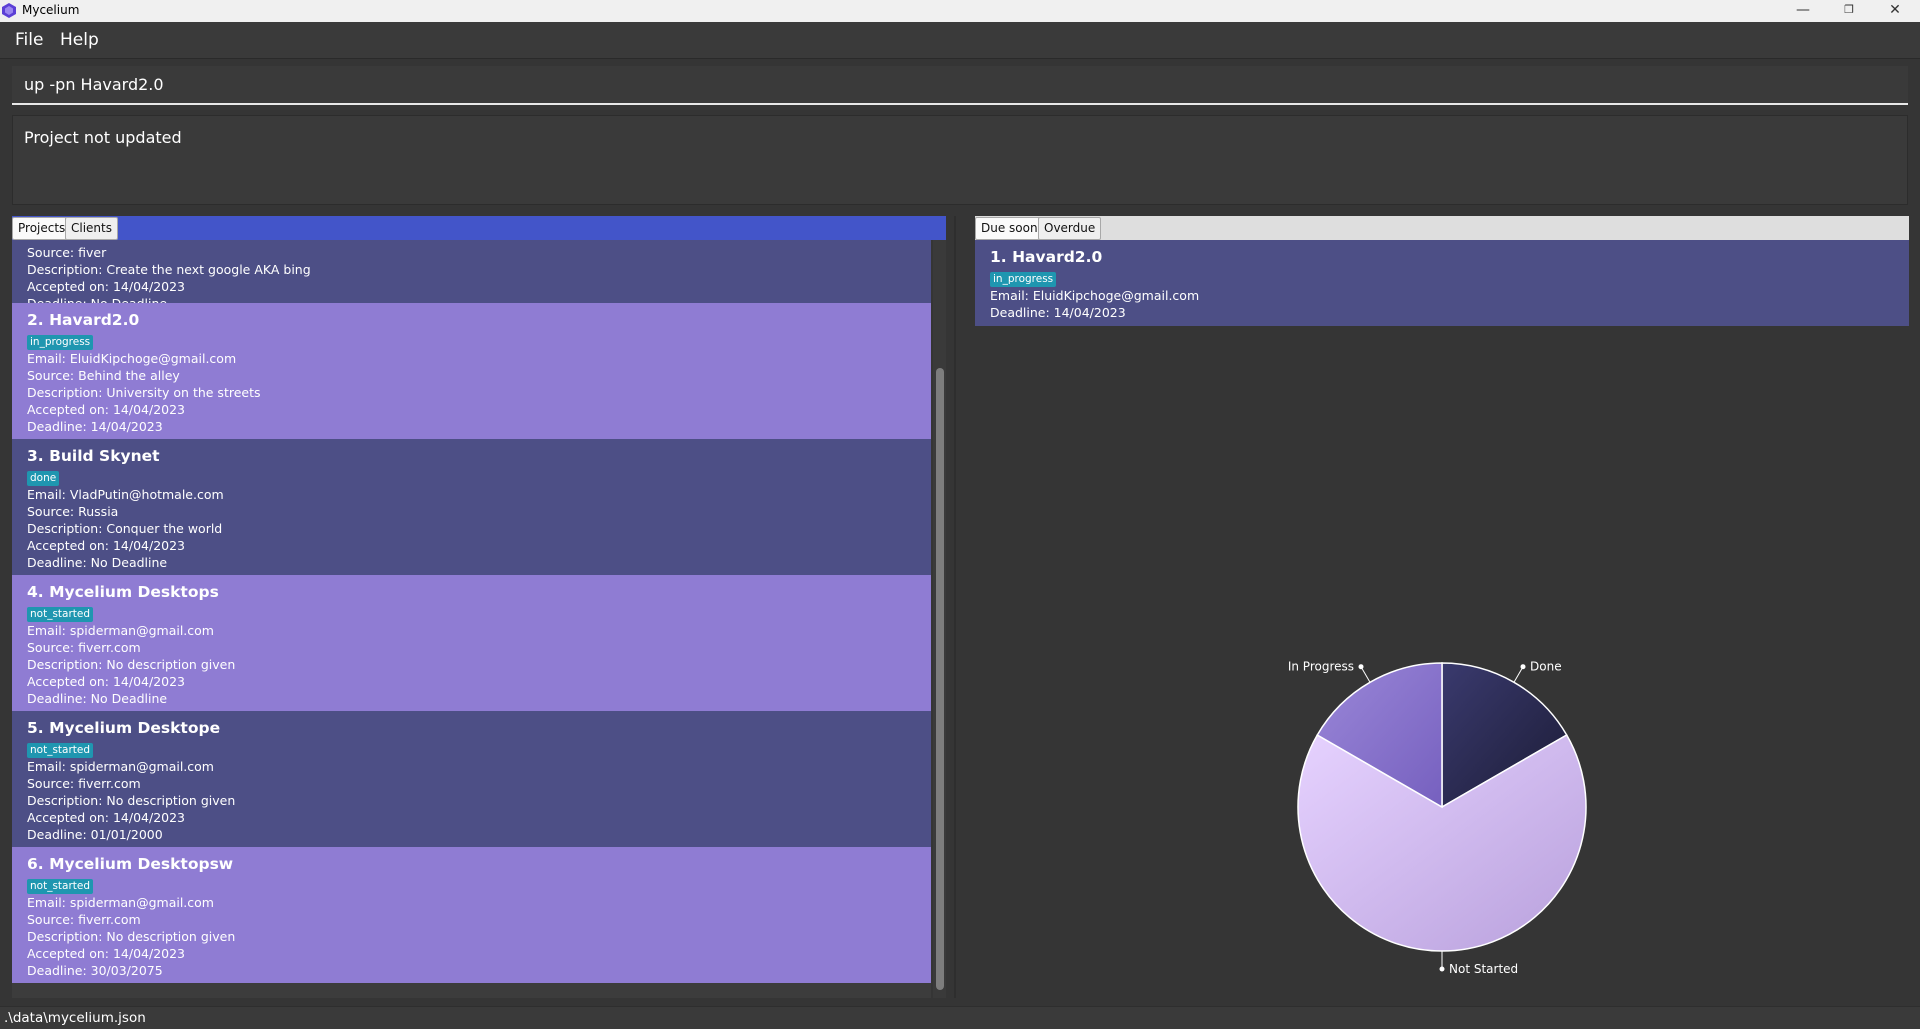 Image resolution: width=1920 pixels, height=1029 pixels. Describe the element at coordinates (144, 392) in the screenshot. I see `project-description: Description: University on the streets` at that location.